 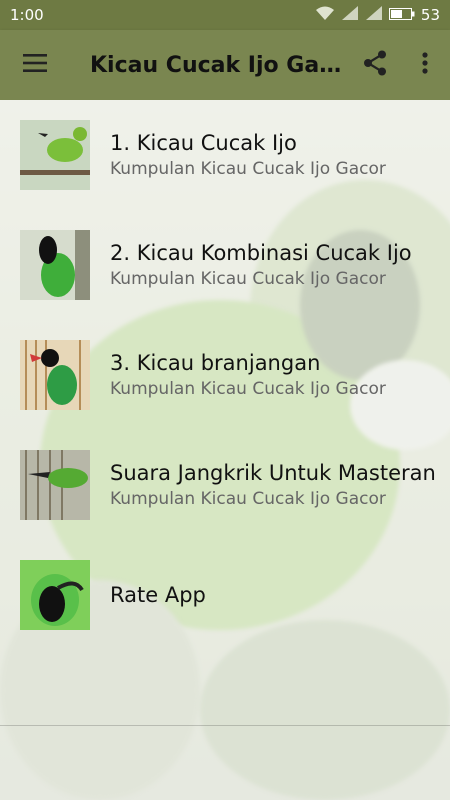 I want to click on divider, so click(x=225, y=725).